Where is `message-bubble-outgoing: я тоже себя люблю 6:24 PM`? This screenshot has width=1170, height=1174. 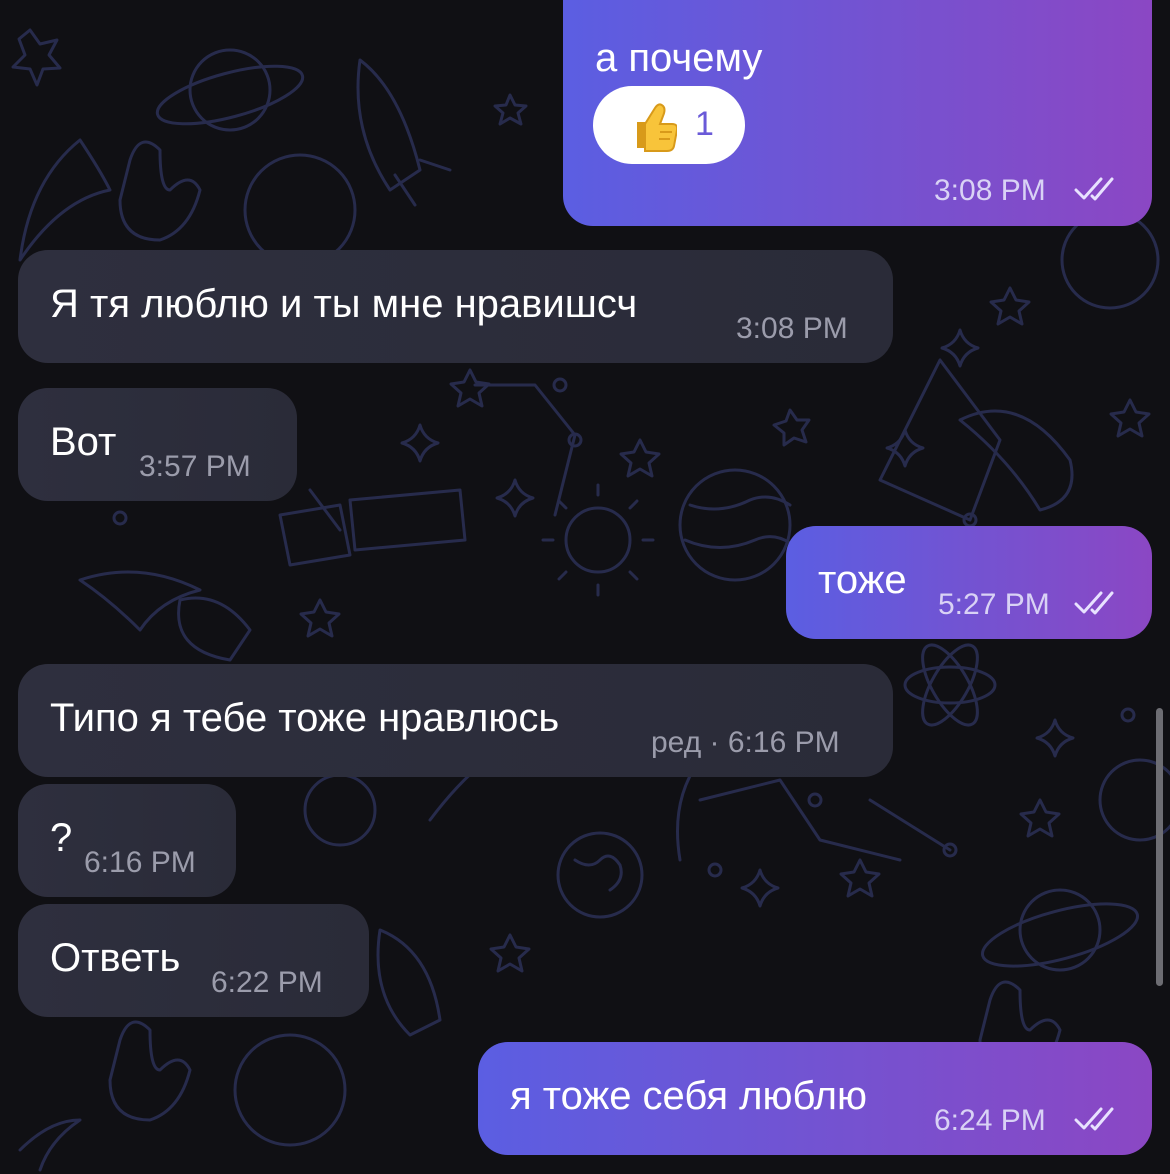
message-bubble-outgoing: я тоже себя люблю 6:24 PM is located at coordinates (815, 1098).